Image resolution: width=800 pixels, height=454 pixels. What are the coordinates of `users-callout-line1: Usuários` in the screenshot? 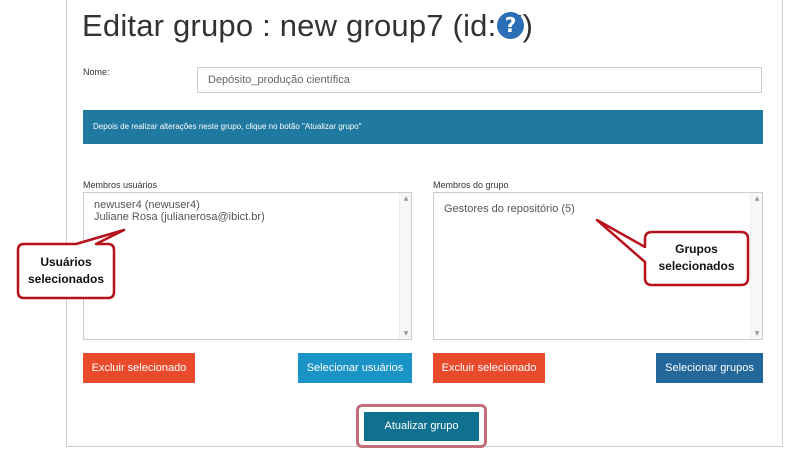 It's located at (66, 262).